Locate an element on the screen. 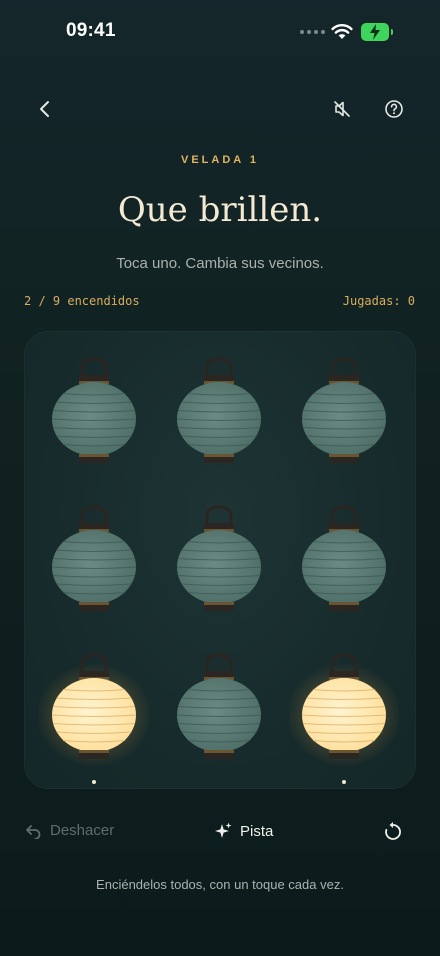 The image size is (440, 956). lantern-3-unlit is located at coordinates (344, 423).